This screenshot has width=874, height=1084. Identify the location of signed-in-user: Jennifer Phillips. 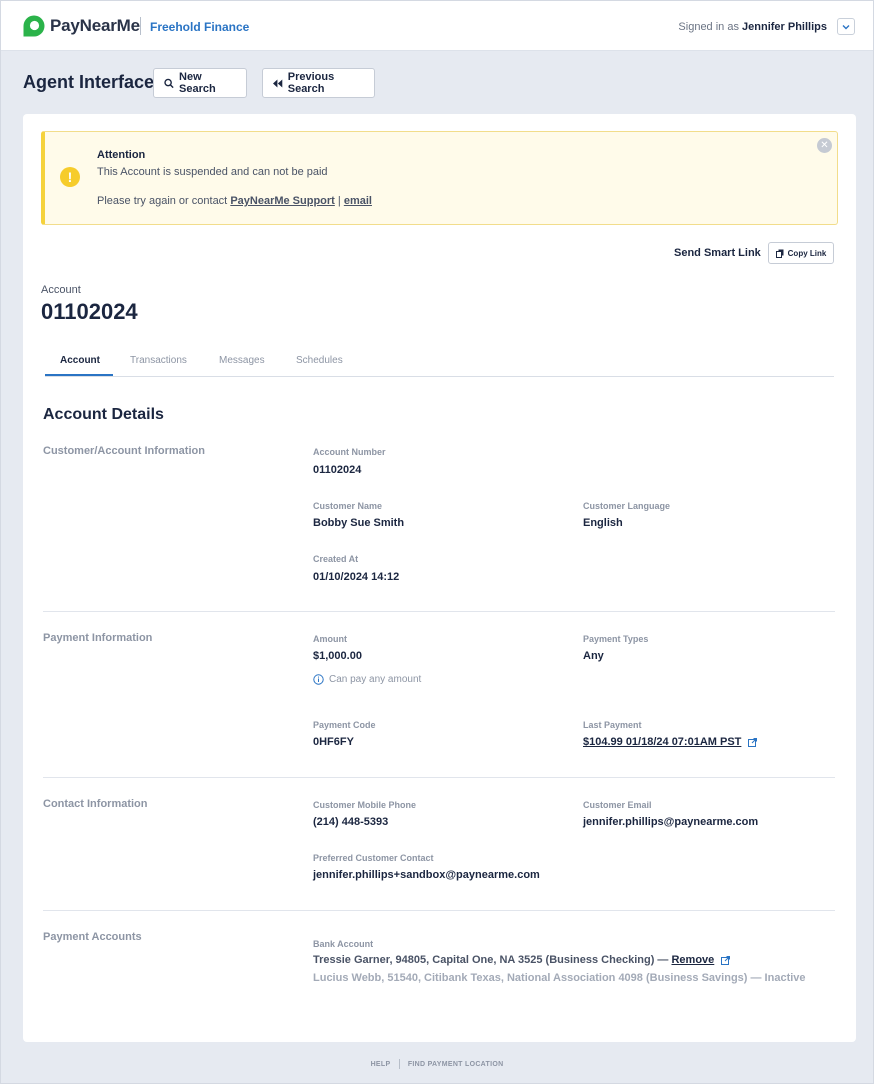
(784, 27).